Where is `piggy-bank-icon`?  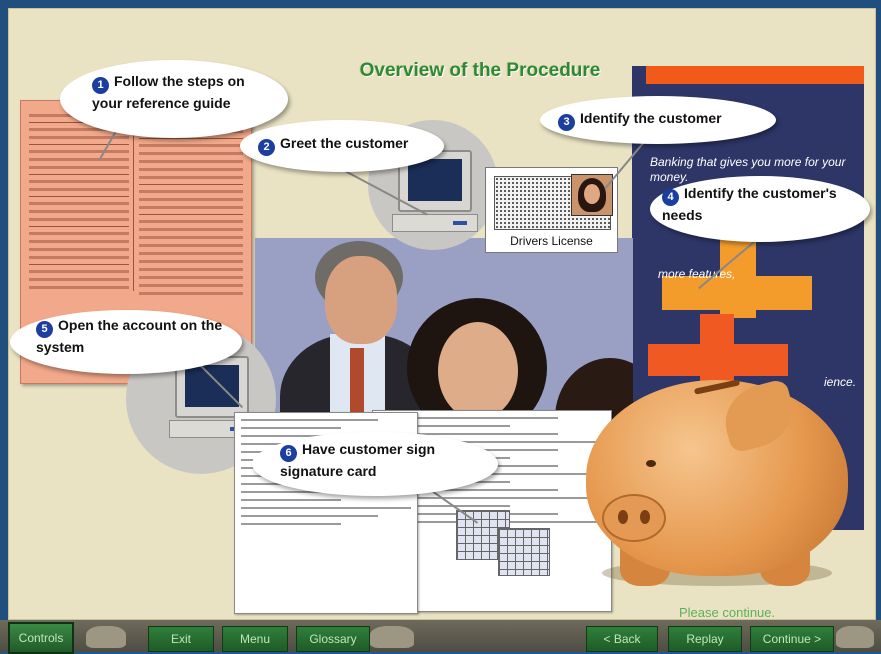 piggy-bank-icon is located at coordinates (717, 478).